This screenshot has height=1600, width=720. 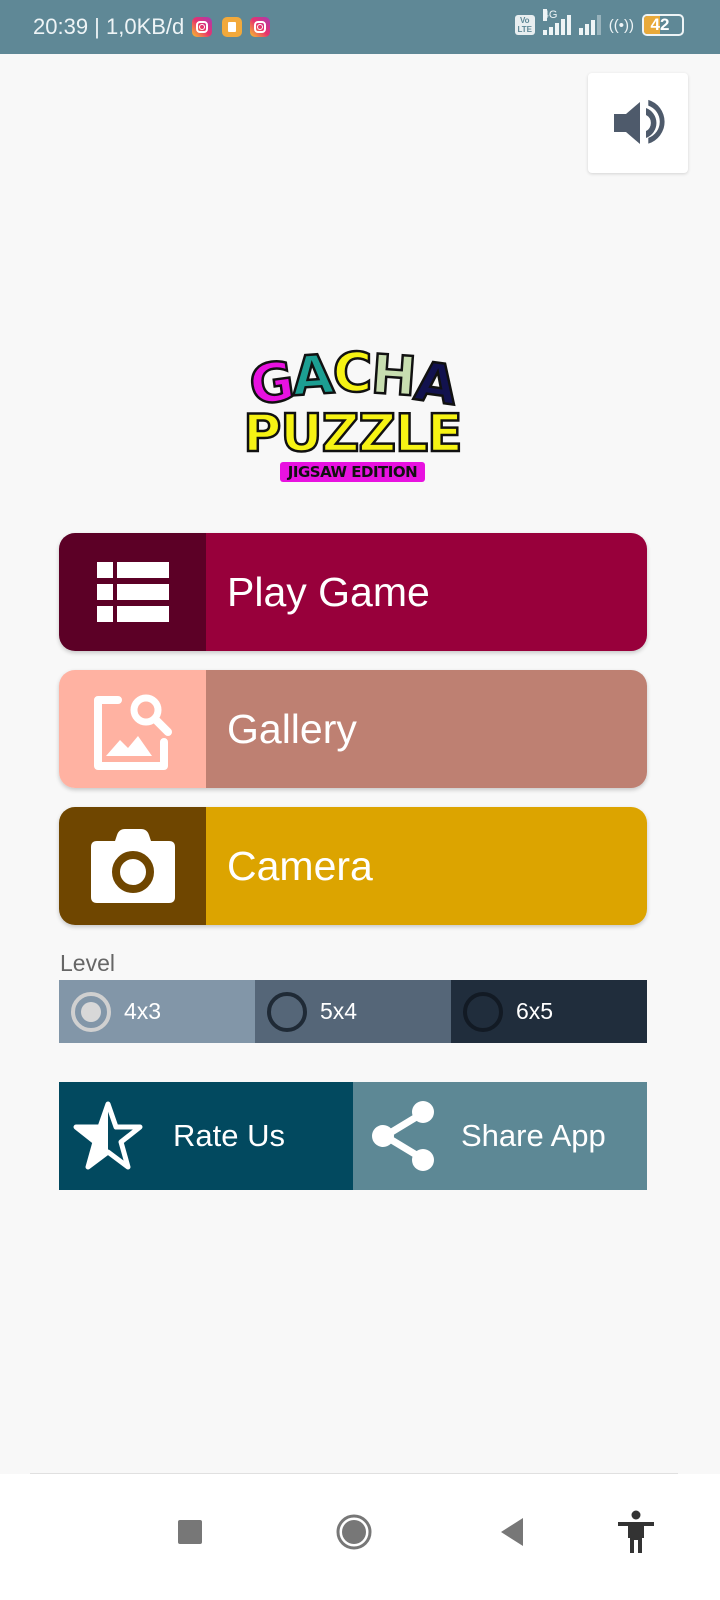 I want to click on recents-button, so click(x=190, y=1532).